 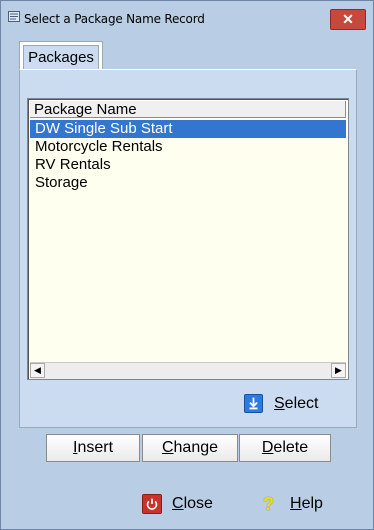 I want to click on power-icon, so click(x=152, y=504).